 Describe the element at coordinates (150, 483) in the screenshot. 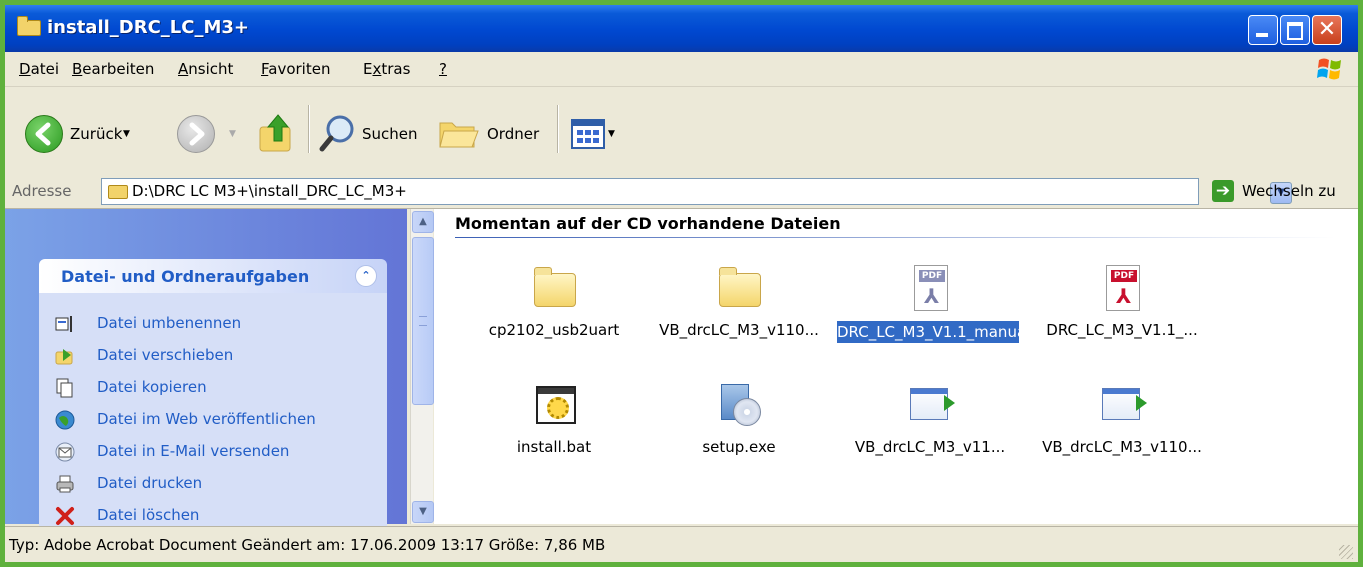

I see `task-label: Datei drucken` at that location.